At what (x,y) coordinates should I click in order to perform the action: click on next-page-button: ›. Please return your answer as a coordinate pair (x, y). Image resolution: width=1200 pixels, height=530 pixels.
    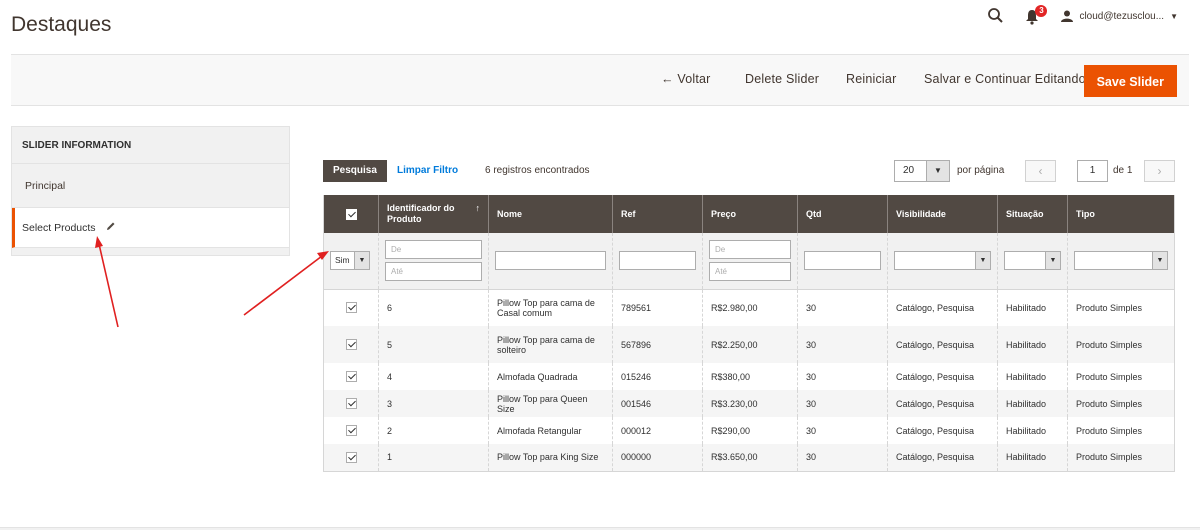
    Looking at the image, I should click on (1159, 171).